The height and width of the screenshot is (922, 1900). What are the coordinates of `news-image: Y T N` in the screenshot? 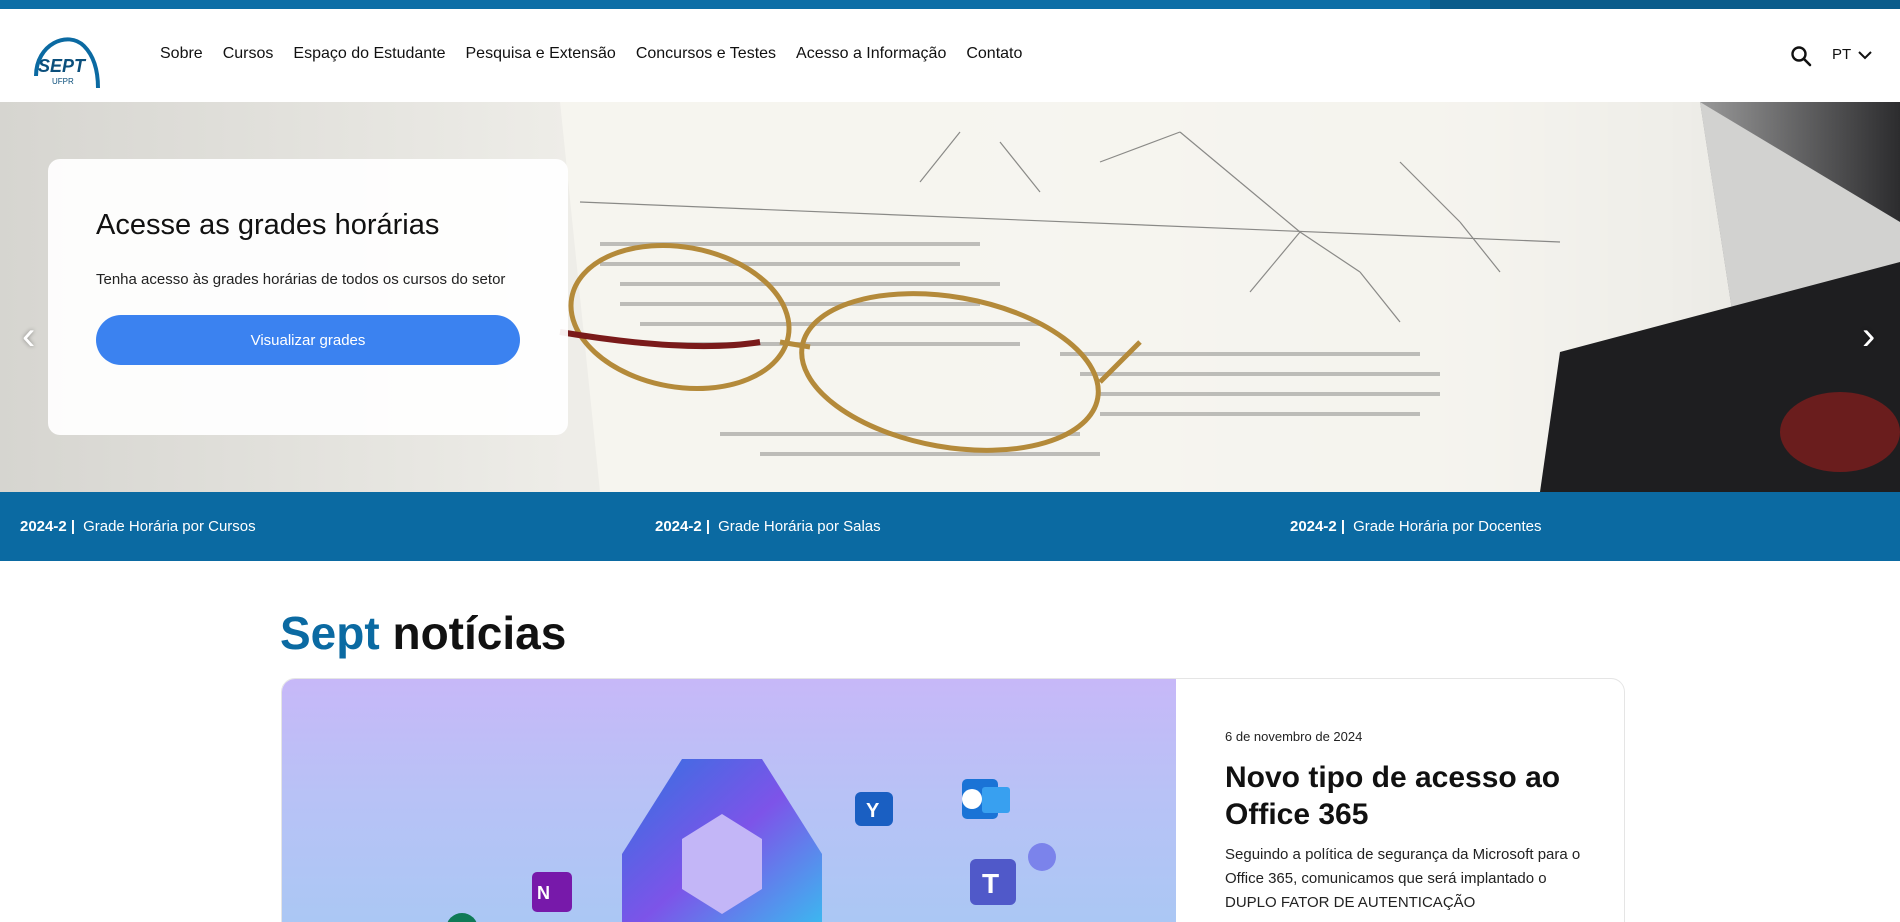 It's located at (729, 800).